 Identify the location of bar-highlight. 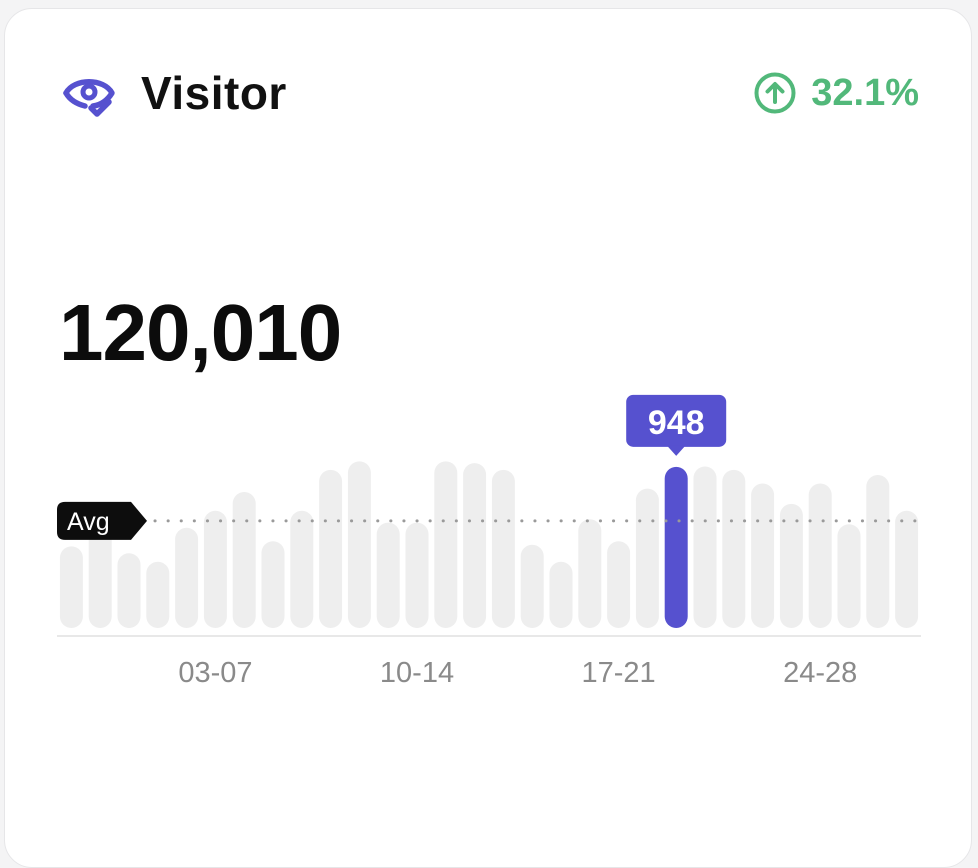
(676, 547).